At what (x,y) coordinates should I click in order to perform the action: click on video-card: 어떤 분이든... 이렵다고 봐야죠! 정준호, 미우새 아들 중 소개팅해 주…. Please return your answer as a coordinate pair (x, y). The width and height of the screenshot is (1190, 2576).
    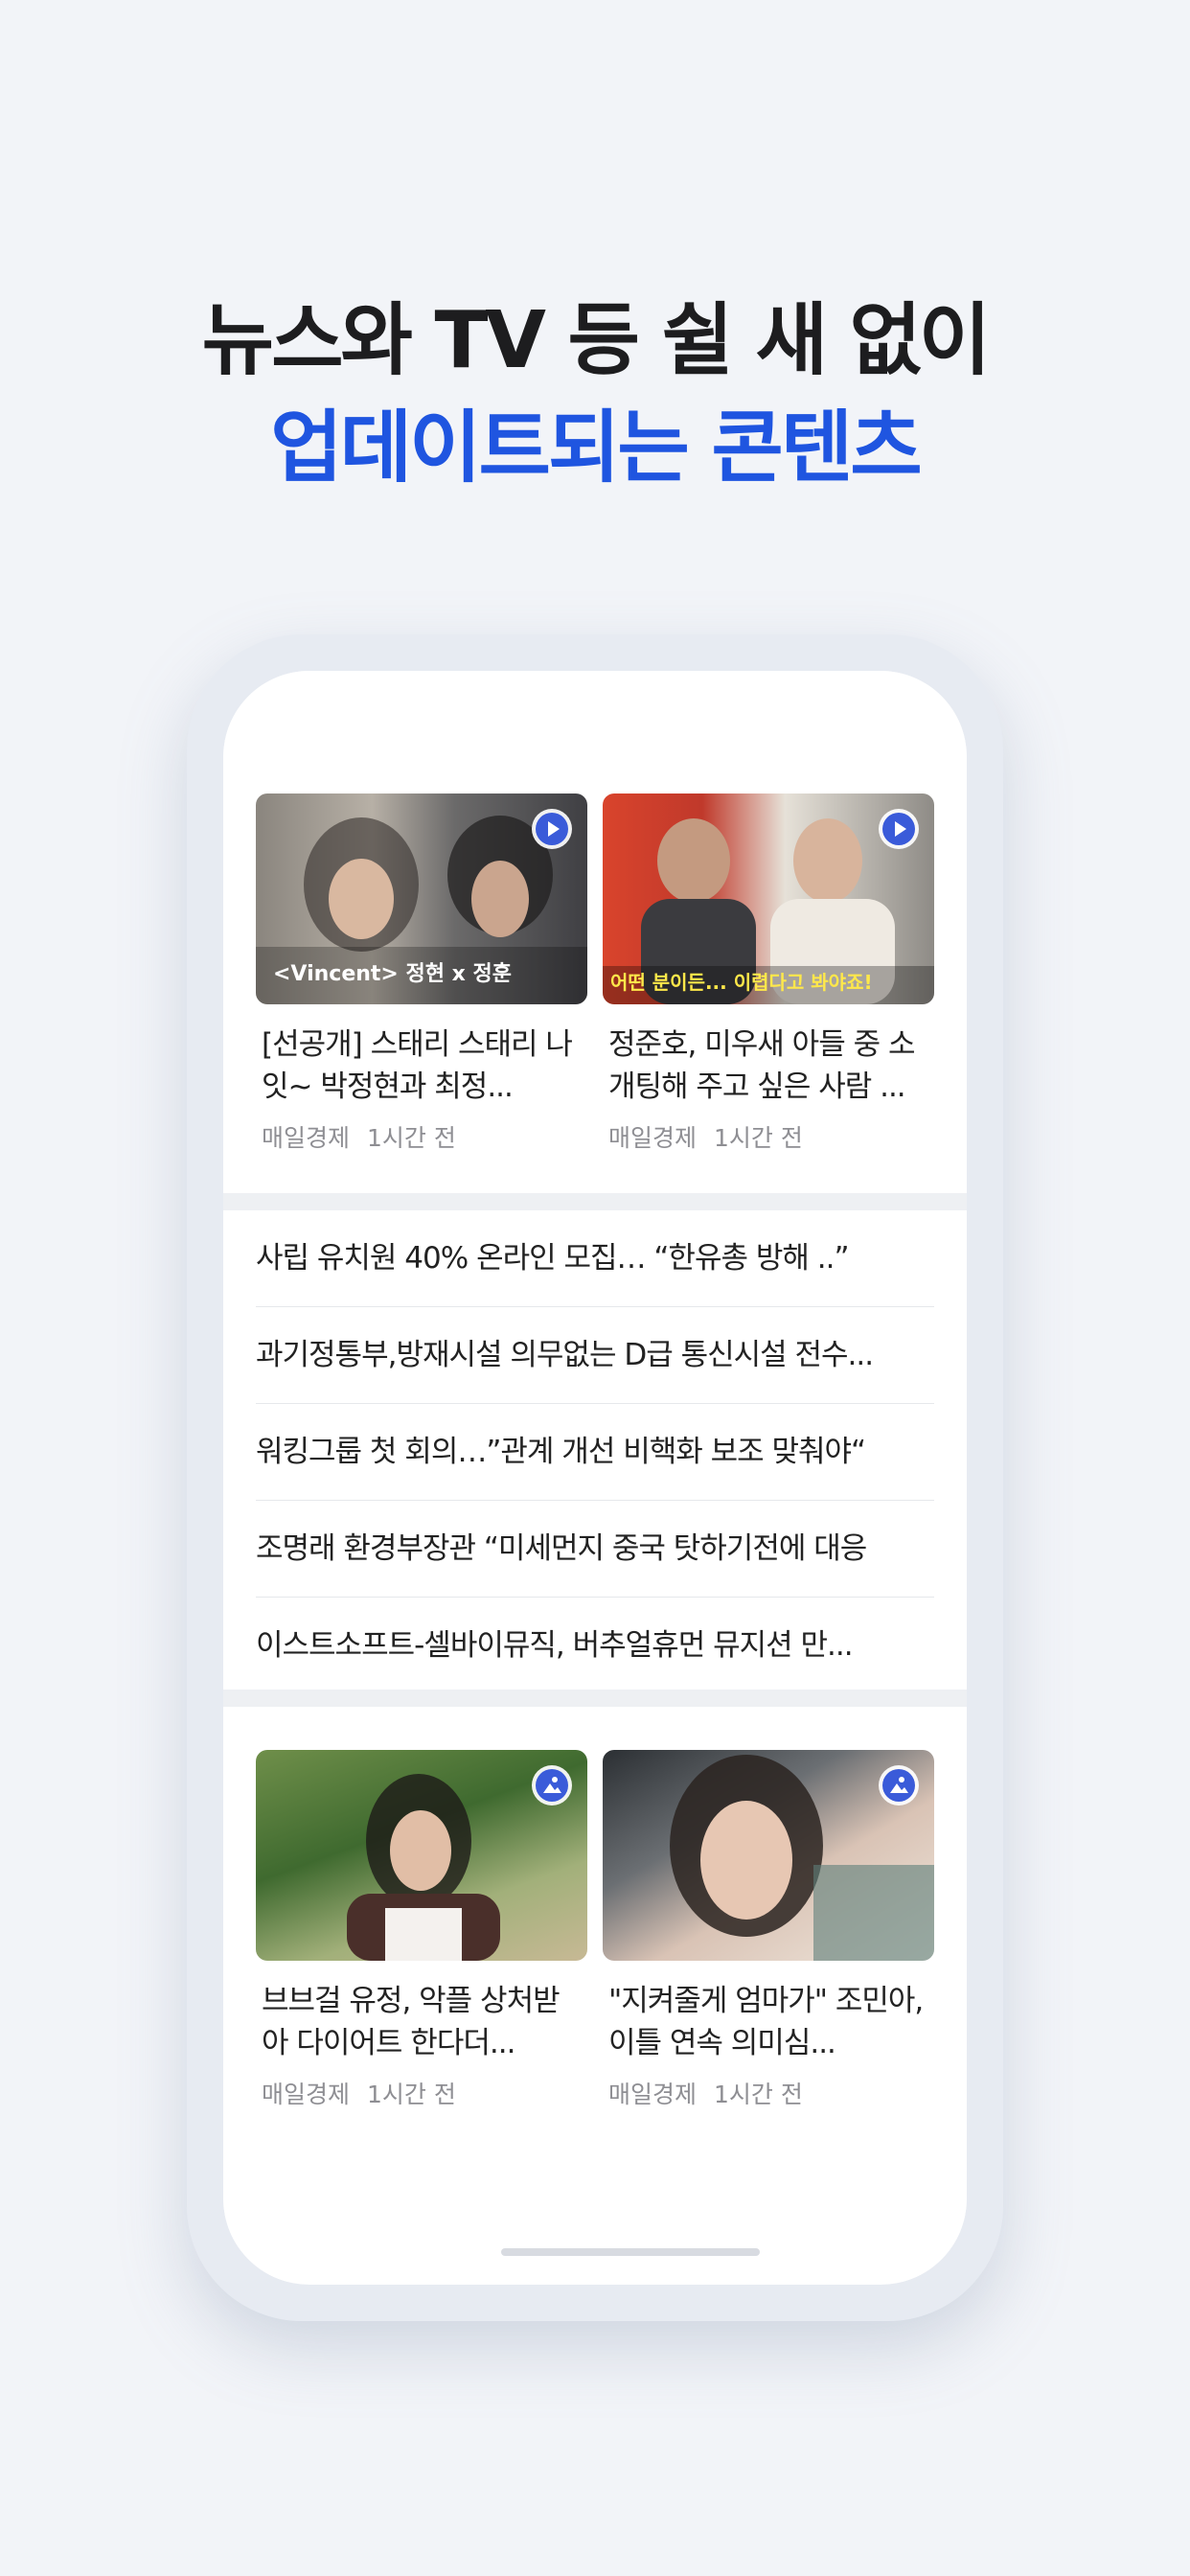
    Looking at the image, I should click on (769, 974).